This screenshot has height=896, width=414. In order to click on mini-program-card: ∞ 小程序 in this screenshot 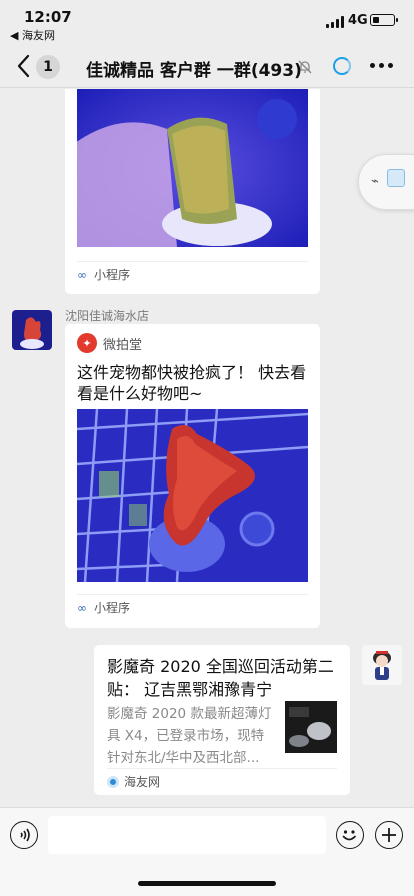, I will do `click(192, 191)`.